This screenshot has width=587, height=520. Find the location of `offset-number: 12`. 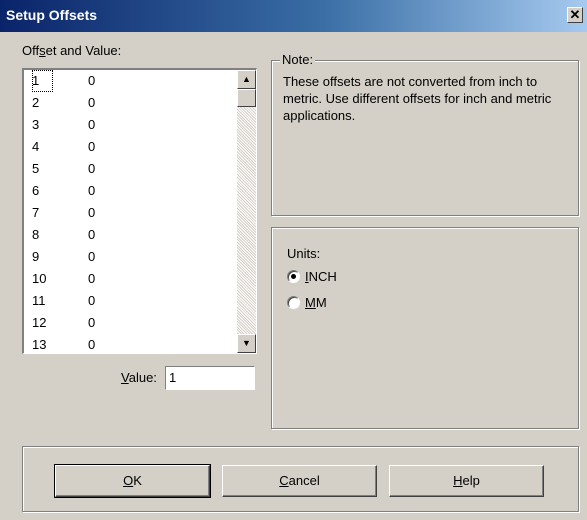

offset-number: 12 is located at coordinates (39, 322).